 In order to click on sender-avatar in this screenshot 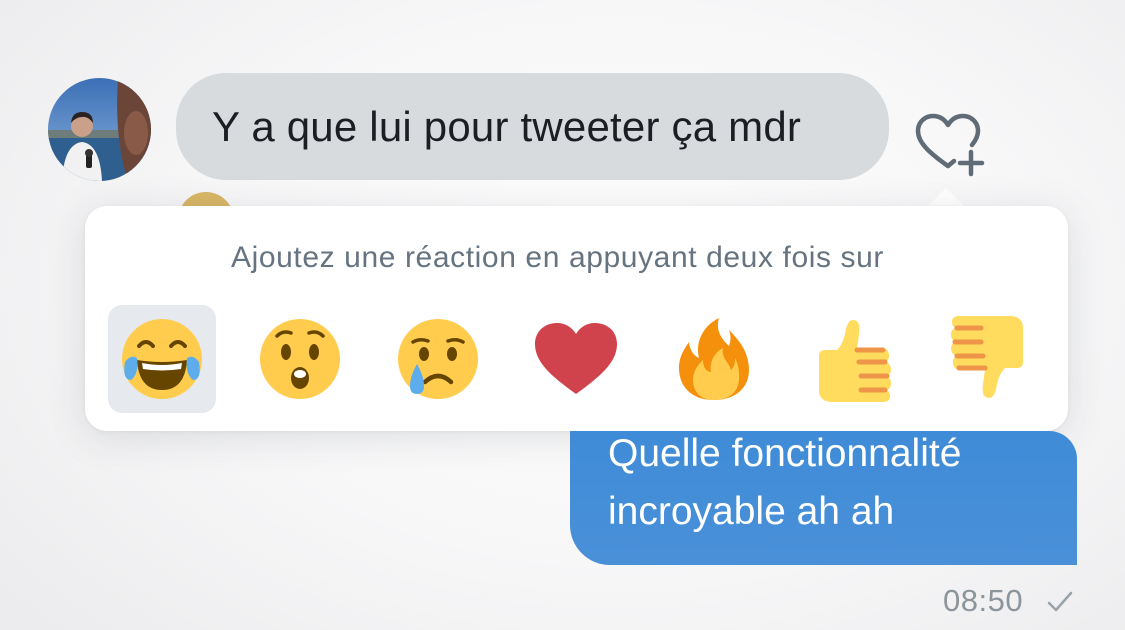, I will do `click(99, 129)`.